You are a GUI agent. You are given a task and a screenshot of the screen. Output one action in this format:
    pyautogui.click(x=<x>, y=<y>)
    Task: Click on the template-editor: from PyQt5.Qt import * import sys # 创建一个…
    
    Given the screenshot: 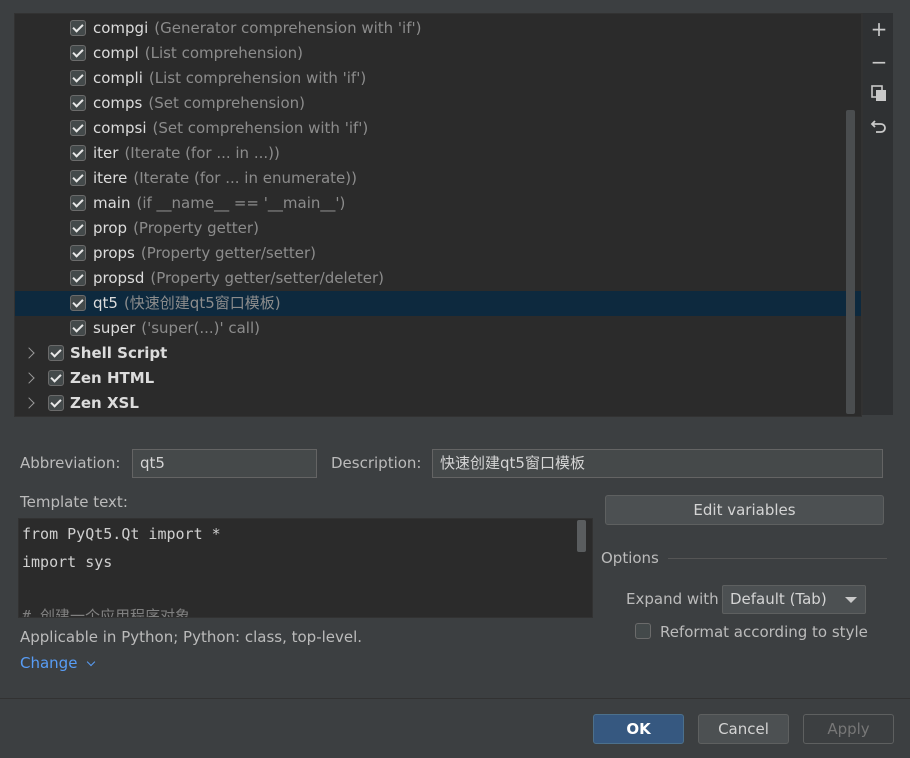 What is the action you would take?
    pyautogui.click(x=305, y=568)
    